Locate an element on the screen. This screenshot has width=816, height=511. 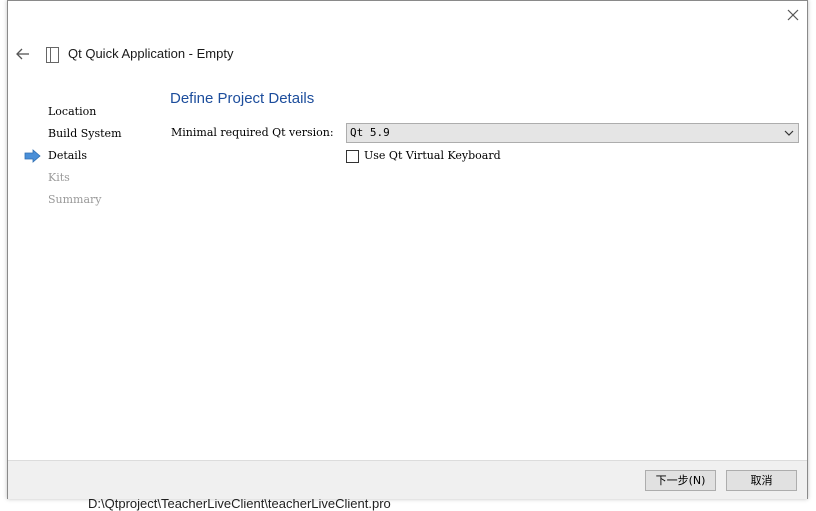
back-arrow-icon is located at coordinates (22, 54).